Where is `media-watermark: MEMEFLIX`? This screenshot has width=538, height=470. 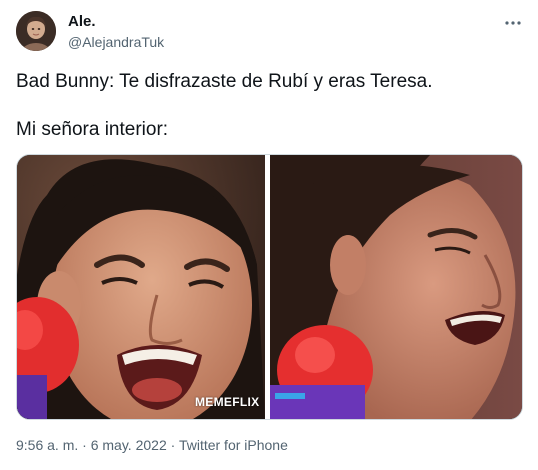
media-watermark: MEMEFLIX is located at coordinates (227, 402).